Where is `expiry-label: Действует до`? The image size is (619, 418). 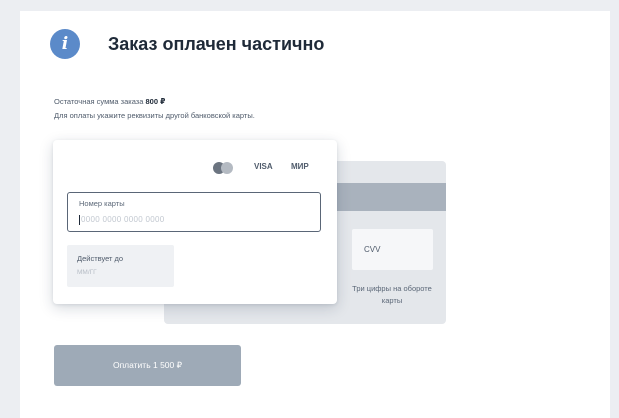
expiry-label: Действует до is located at coordinates (100, 258).